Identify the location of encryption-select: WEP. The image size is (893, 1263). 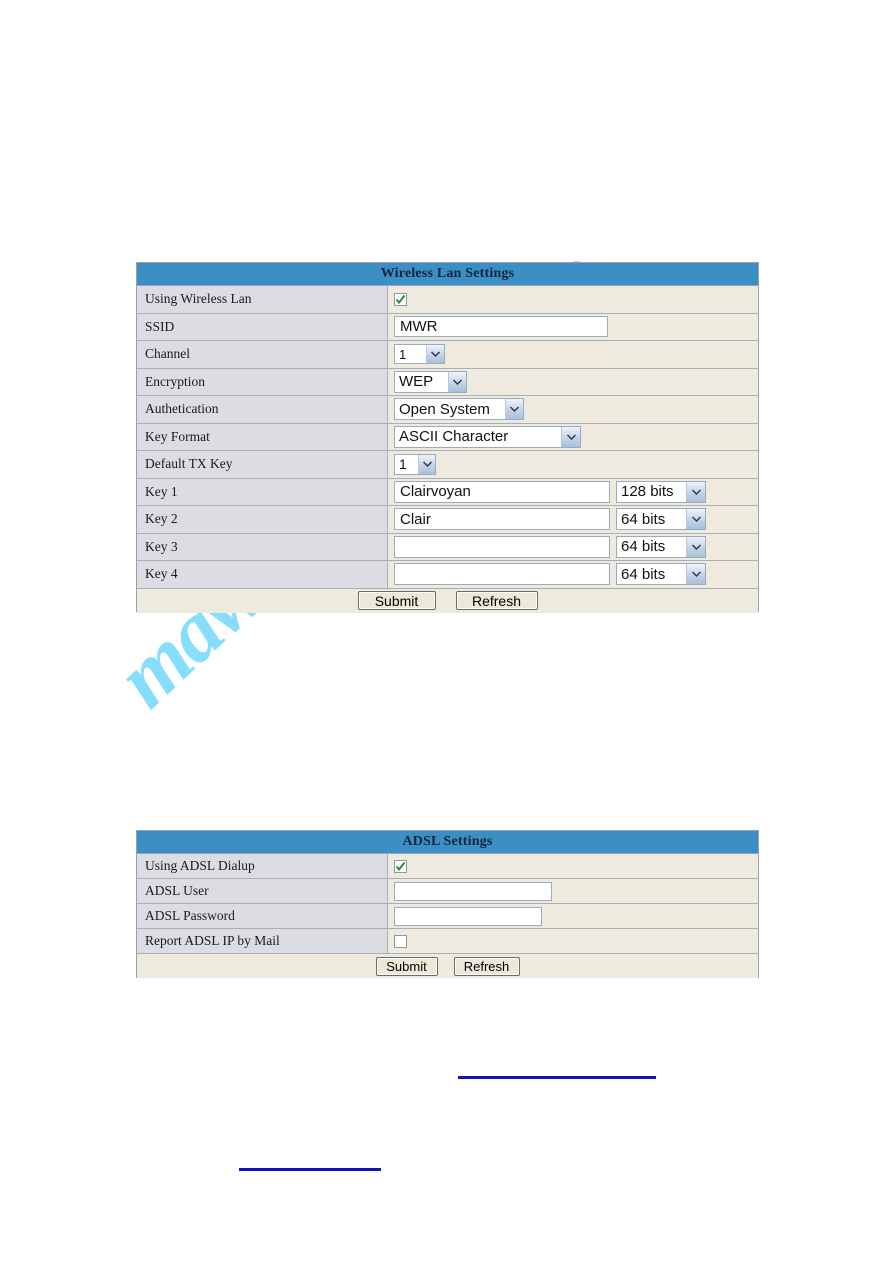
(430, 381).